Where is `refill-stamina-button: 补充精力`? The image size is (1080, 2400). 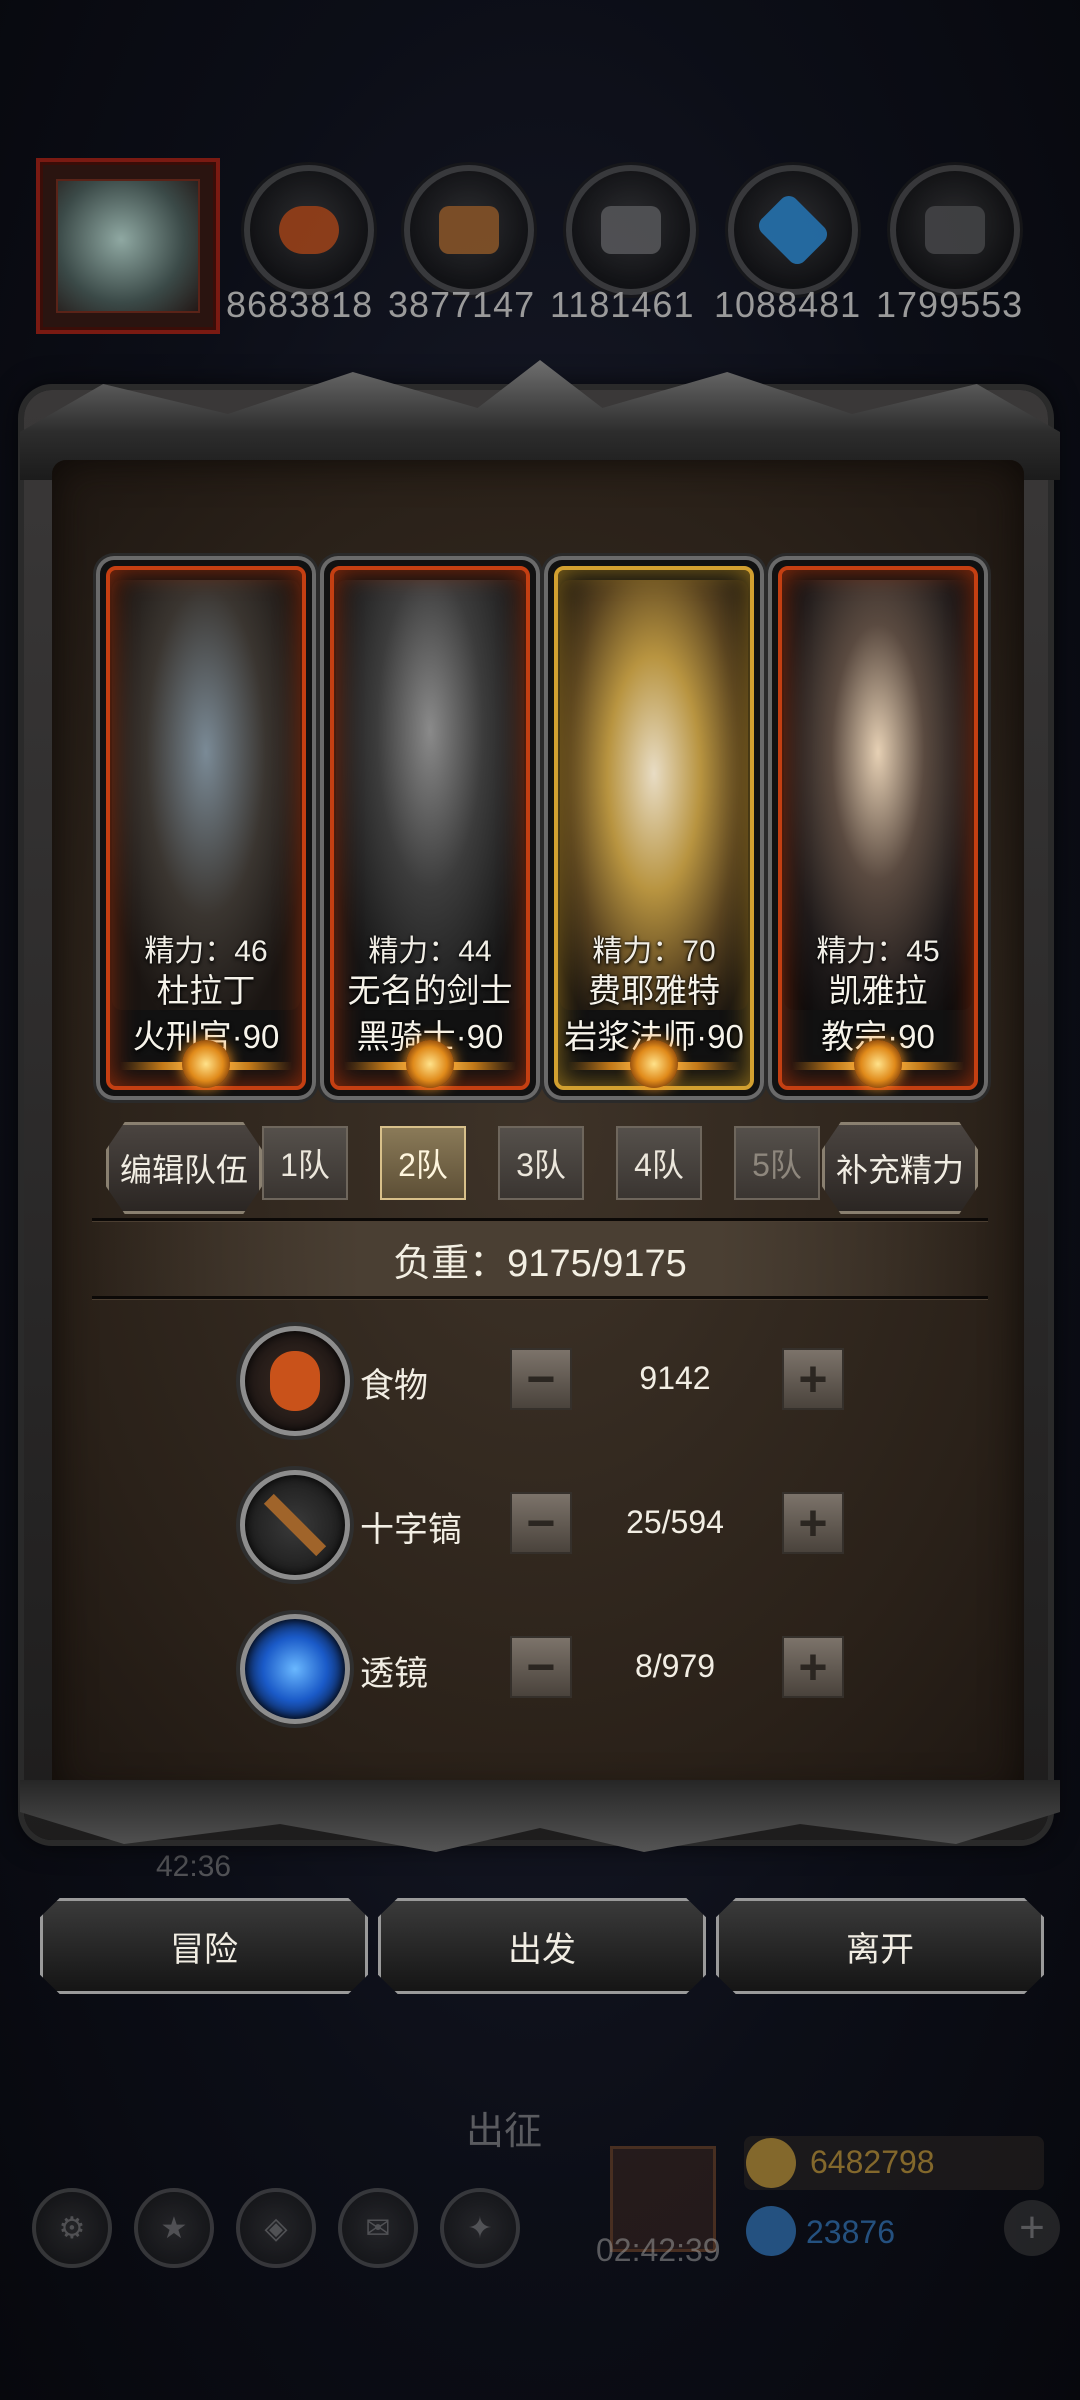 refill-stamina-button: 补充精力 is located at coordinates (900, 1168).